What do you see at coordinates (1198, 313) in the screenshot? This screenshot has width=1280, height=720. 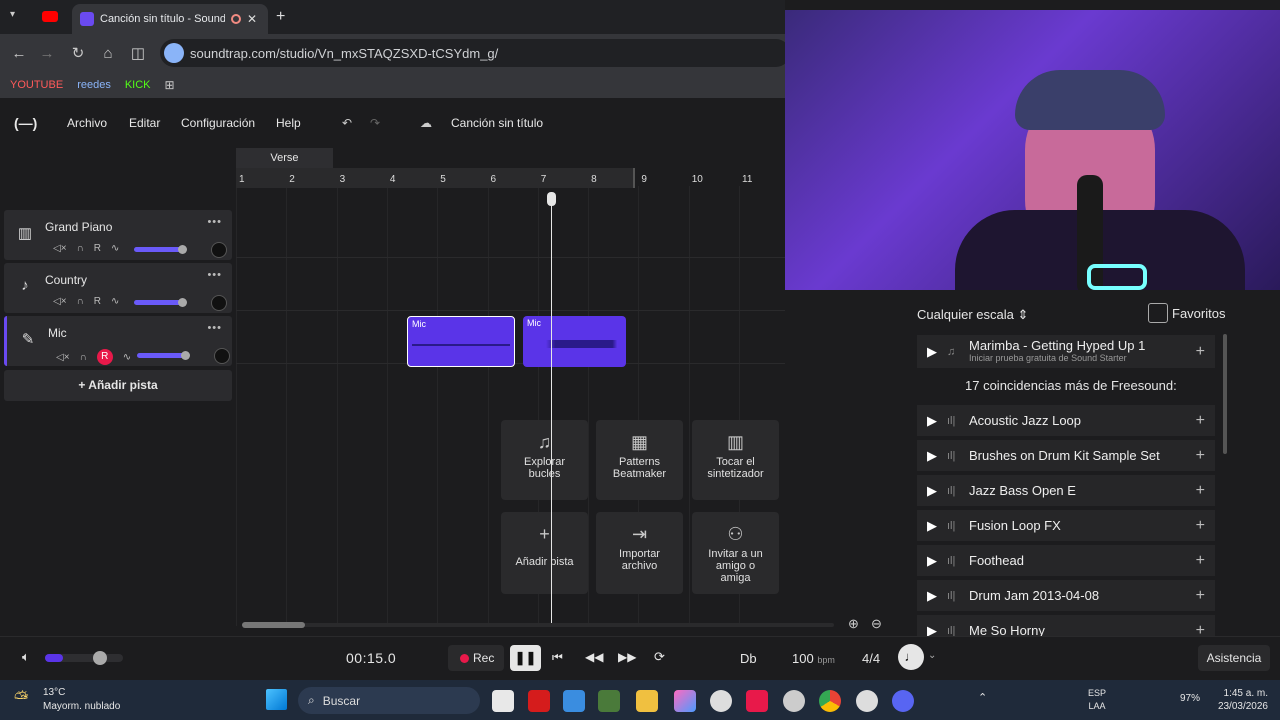 I see `favorites-label: Favoritos` at bounding box center [1198, 313].